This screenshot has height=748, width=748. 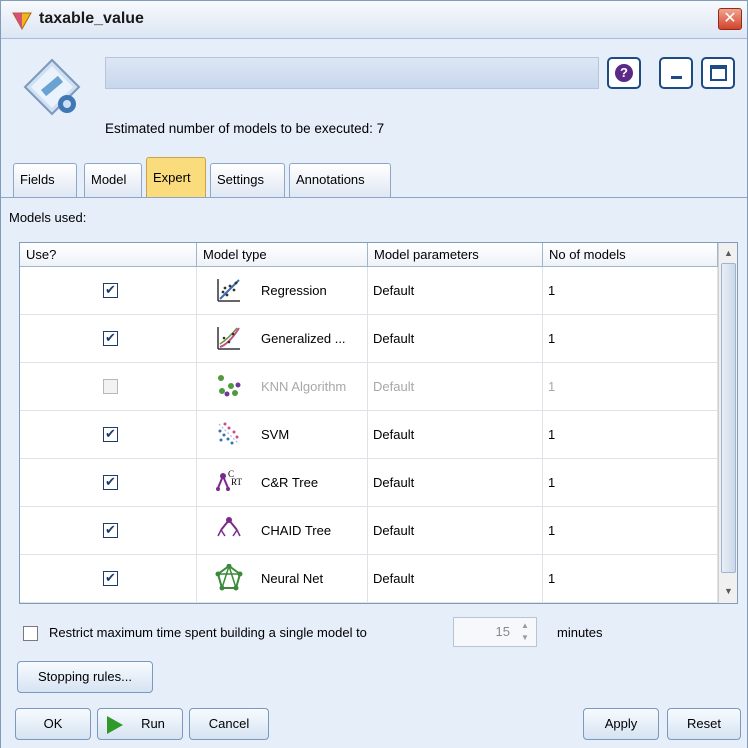 What do you see at coordinates (115, 725) in the screenshot?
I see `play-icon` at bounding box center [115, 725].